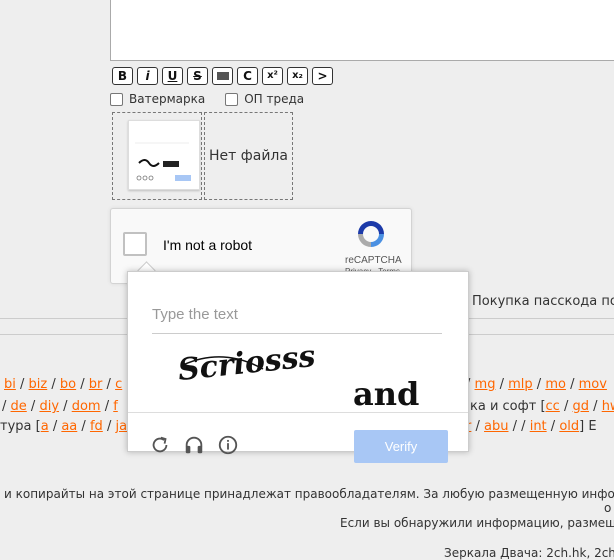  Describe the element at coordinates (297, 315) in the screenshot. I see `captcha-text-input` at that location.